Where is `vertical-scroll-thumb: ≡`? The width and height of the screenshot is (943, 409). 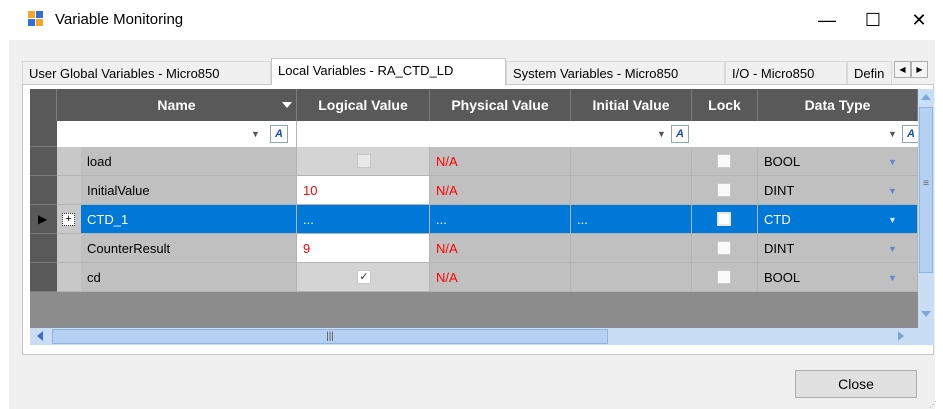
vertical-scroll-thumb: ≡ is located at coordinates (926, 190).